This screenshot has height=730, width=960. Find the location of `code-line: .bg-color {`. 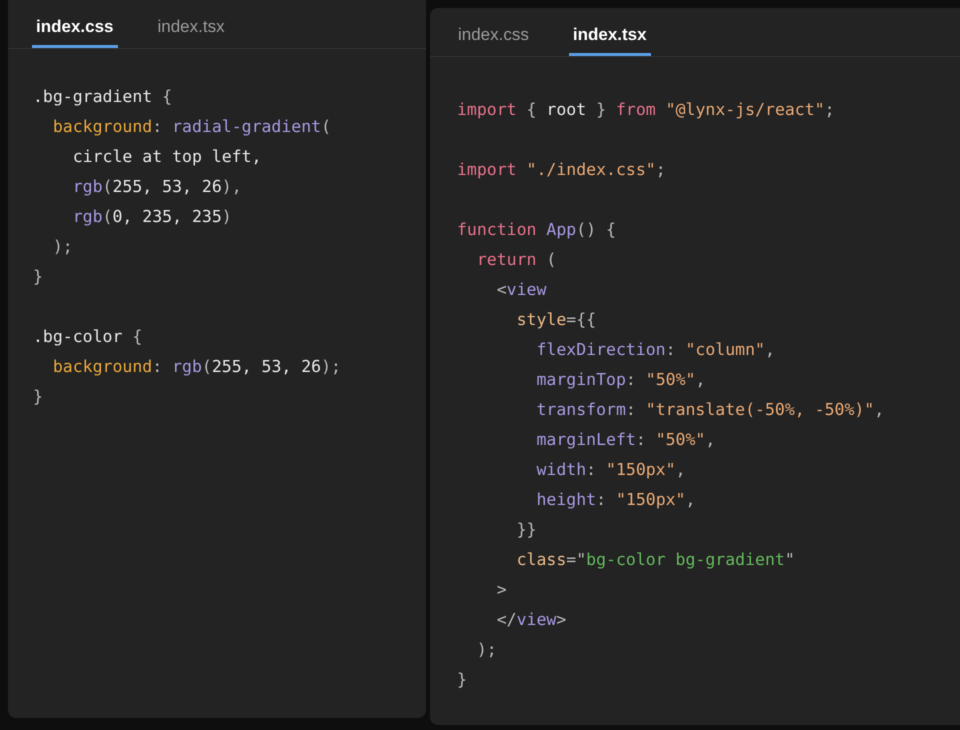

code-line: .bg-color { is located at coordinates (87, 337).